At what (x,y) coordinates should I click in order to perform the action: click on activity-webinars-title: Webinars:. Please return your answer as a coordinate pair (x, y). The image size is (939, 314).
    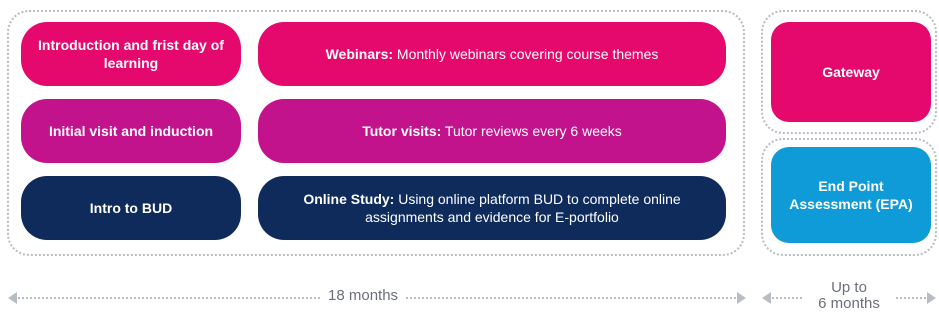
    Looking at the image, I should click on (359, 53).